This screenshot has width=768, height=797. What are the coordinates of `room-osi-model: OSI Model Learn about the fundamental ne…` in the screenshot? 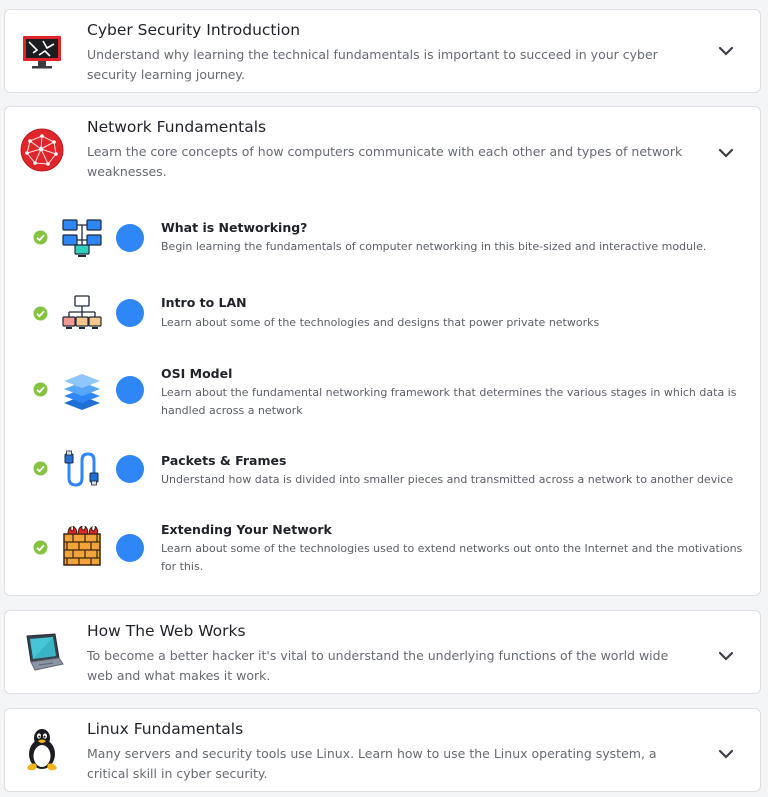 It's located at (382, 397).